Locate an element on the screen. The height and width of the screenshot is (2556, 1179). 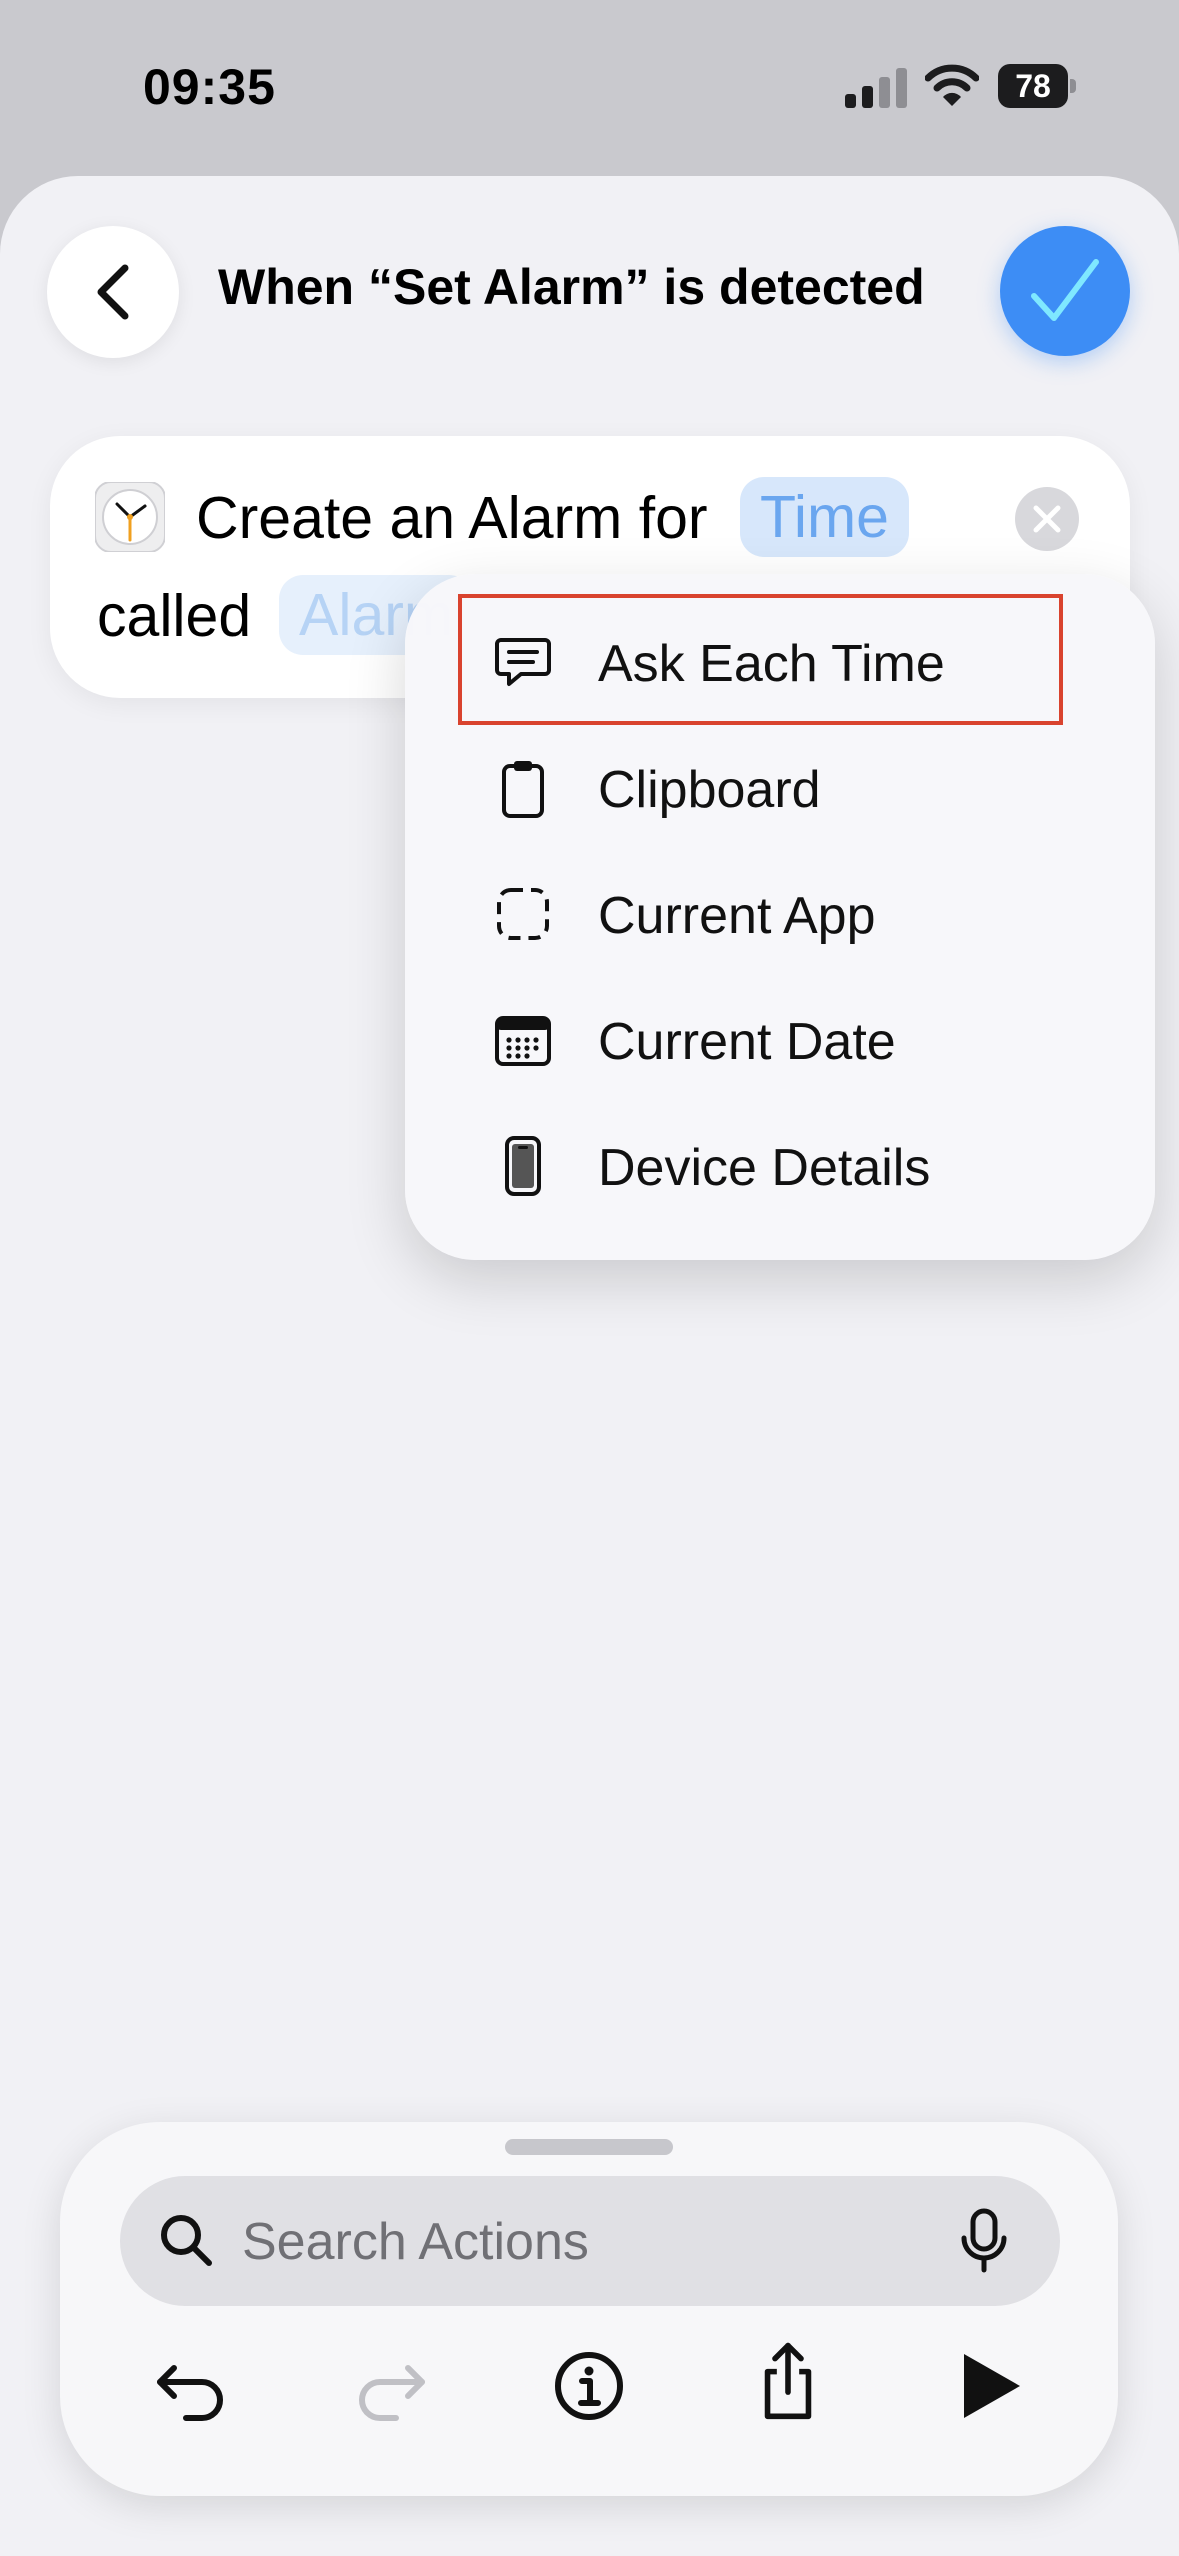
undo-icon is located at coordinates (192, 2386).